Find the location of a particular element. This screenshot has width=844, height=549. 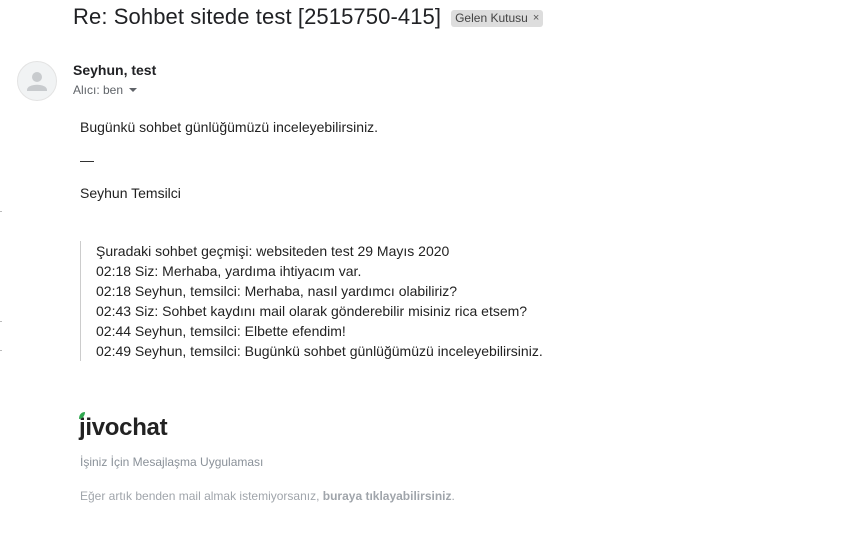

person-icon is located at coordinates (37, 81).